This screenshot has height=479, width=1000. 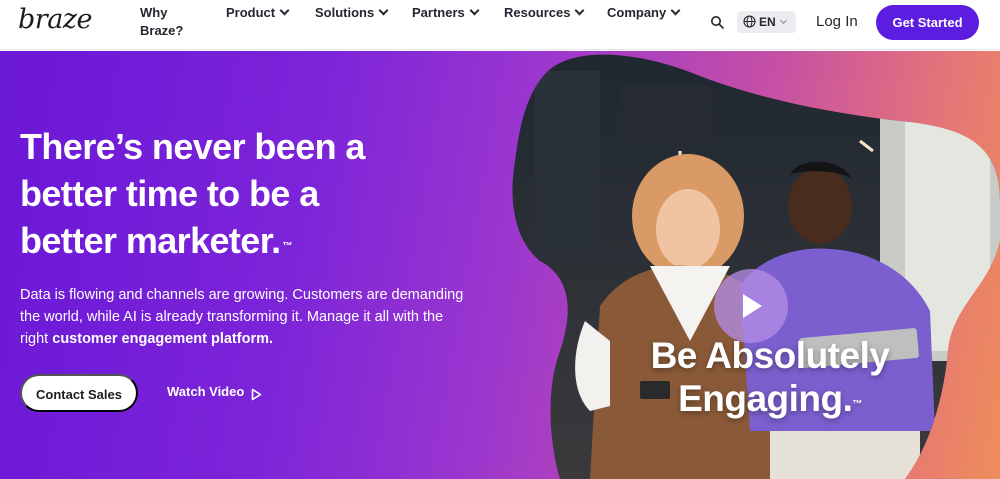 I want to click on overlay-trademark: ™, so click(x=857, y=404).